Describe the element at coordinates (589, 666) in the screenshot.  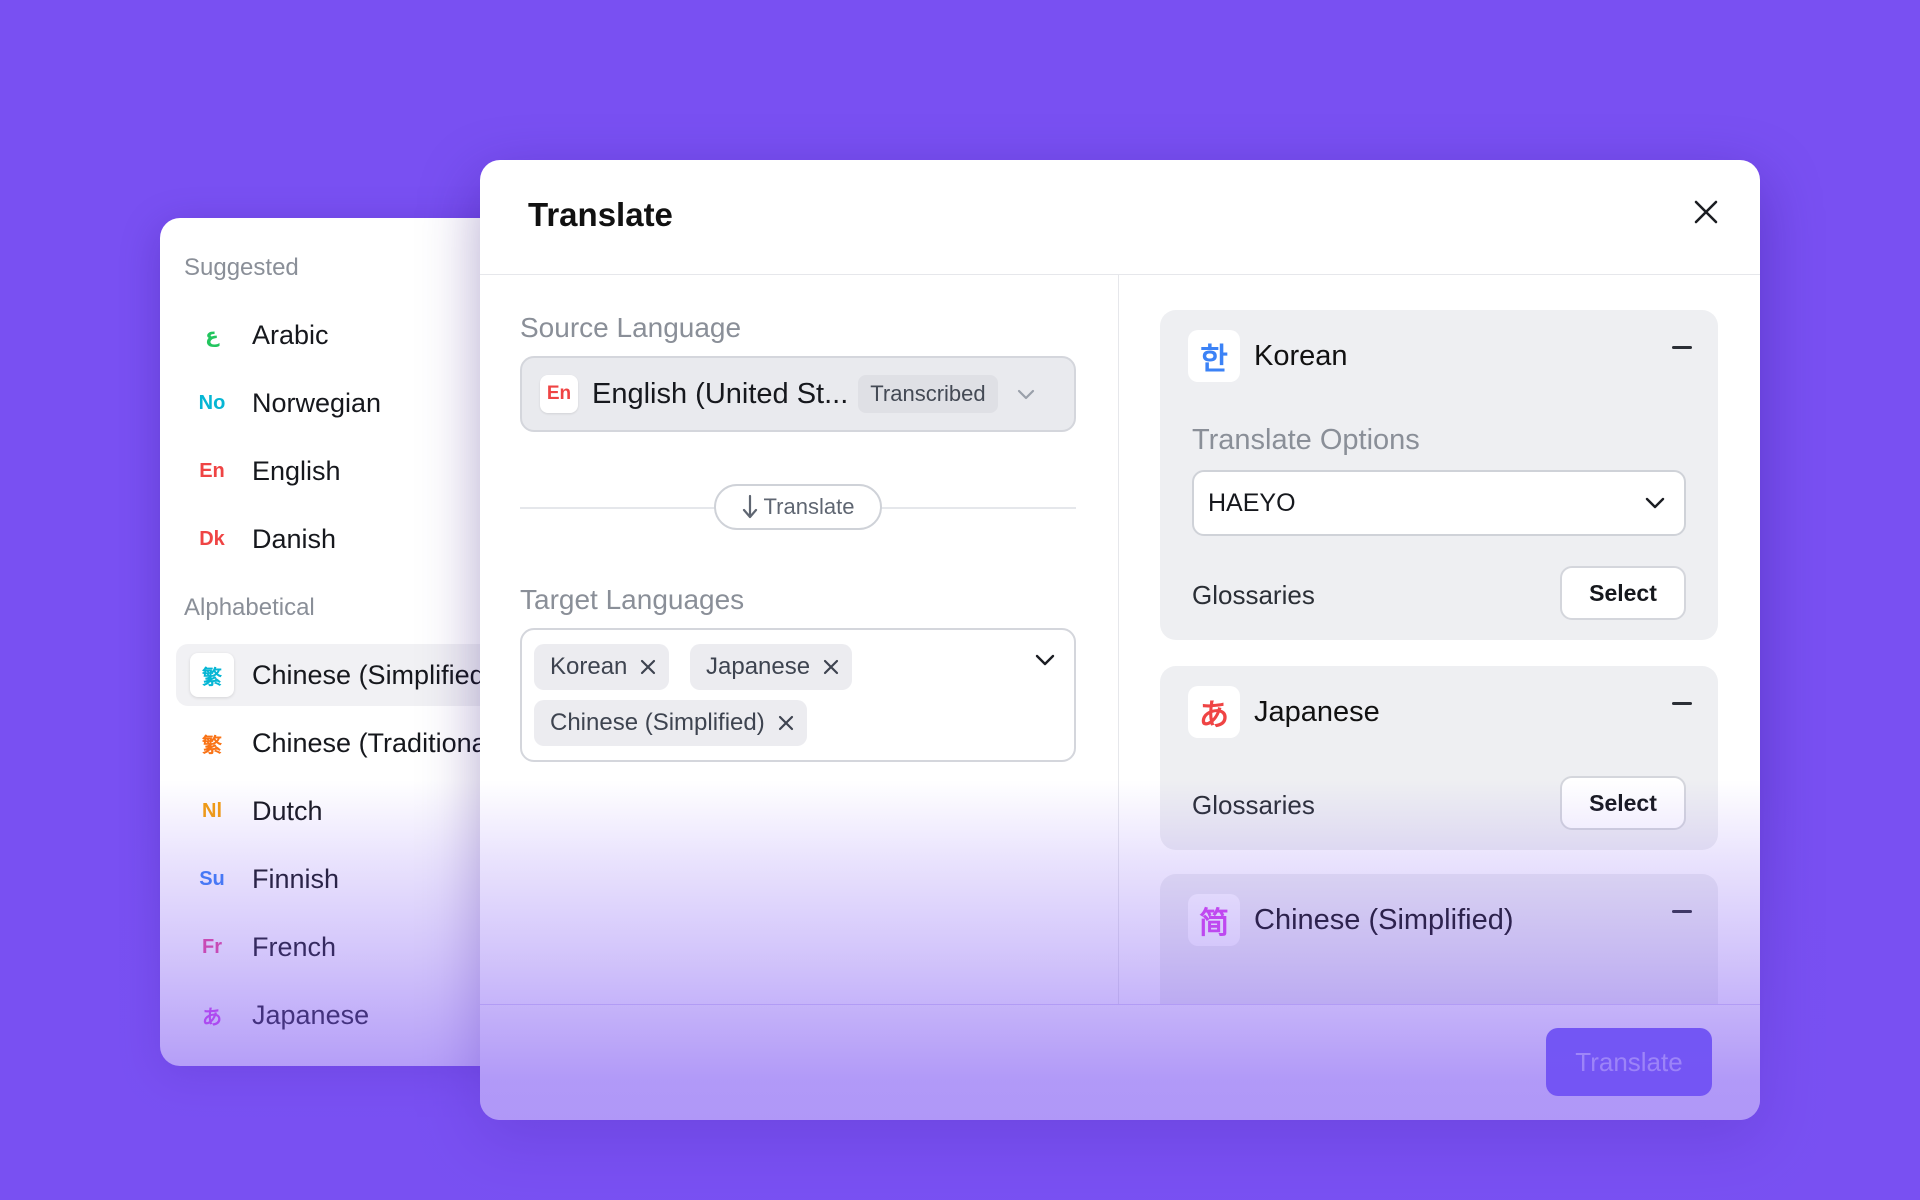
I see `chip-label: Korean` at that location.